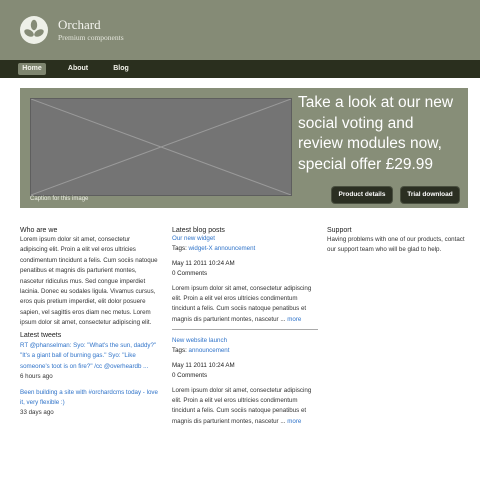  I want to click on tag-link: widget-X announcement, so click(222, 248).